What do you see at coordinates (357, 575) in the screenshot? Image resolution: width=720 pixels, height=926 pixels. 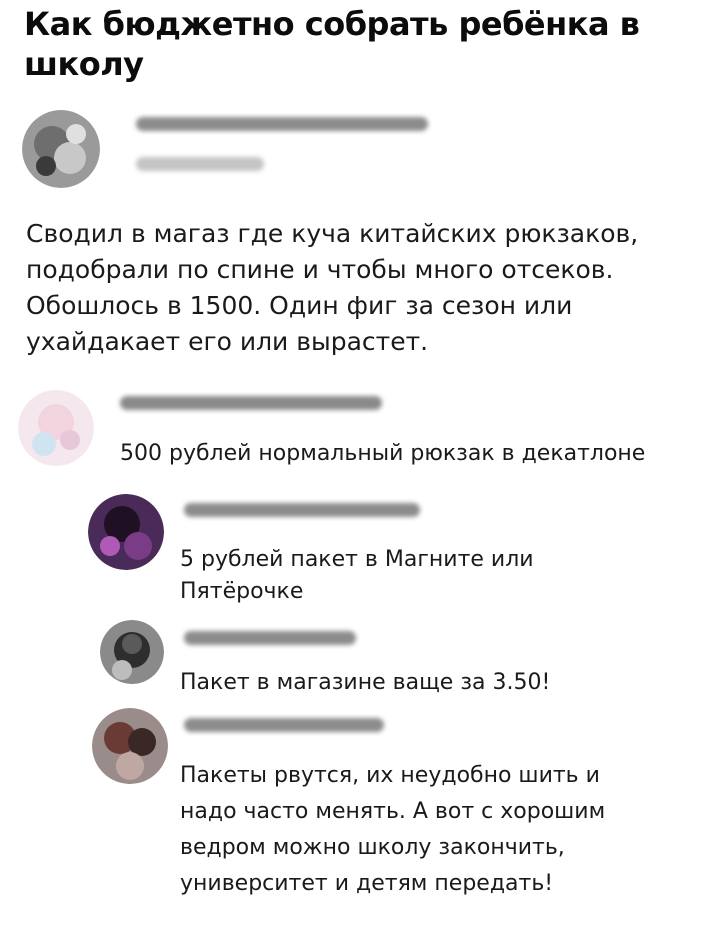 I see `reply-text: 5 рублей пакет в Магните или Пятёрочке` at bounding box center [357, 575].